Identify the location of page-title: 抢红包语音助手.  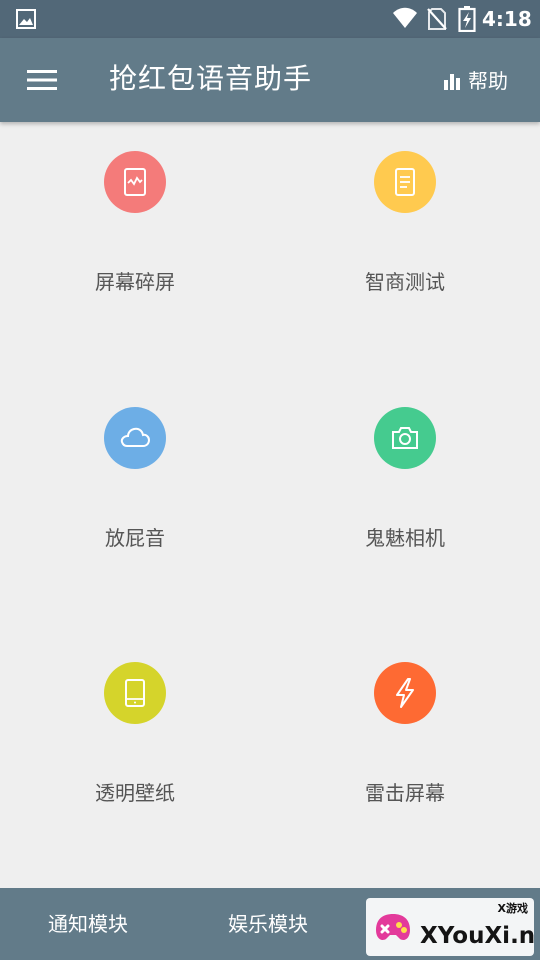
(211, 78).